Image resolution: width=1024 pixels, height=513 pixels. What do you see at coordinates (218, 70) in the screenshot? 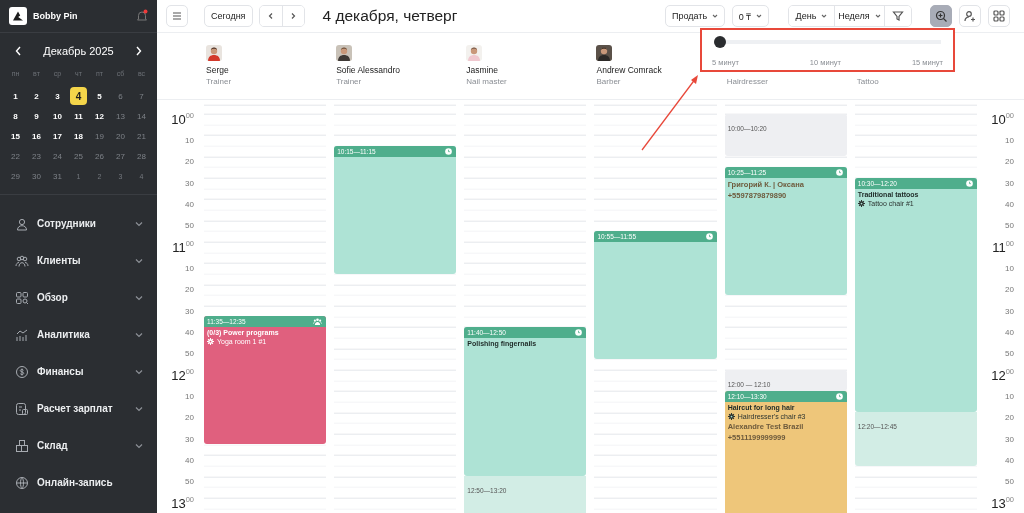
I see `staff-name: Serge` at bounding box center [218, 70].